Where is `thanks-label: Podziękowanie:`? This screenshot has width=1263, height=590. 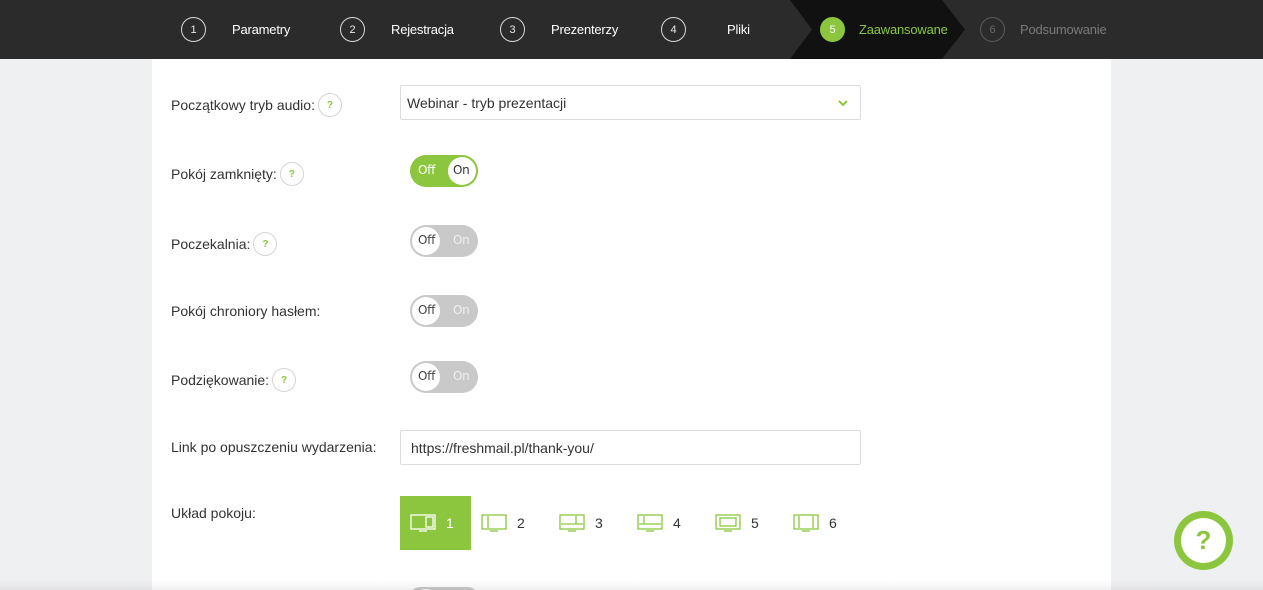 thanks-label: Podziękowanie: is located at coordinates (220, 380).